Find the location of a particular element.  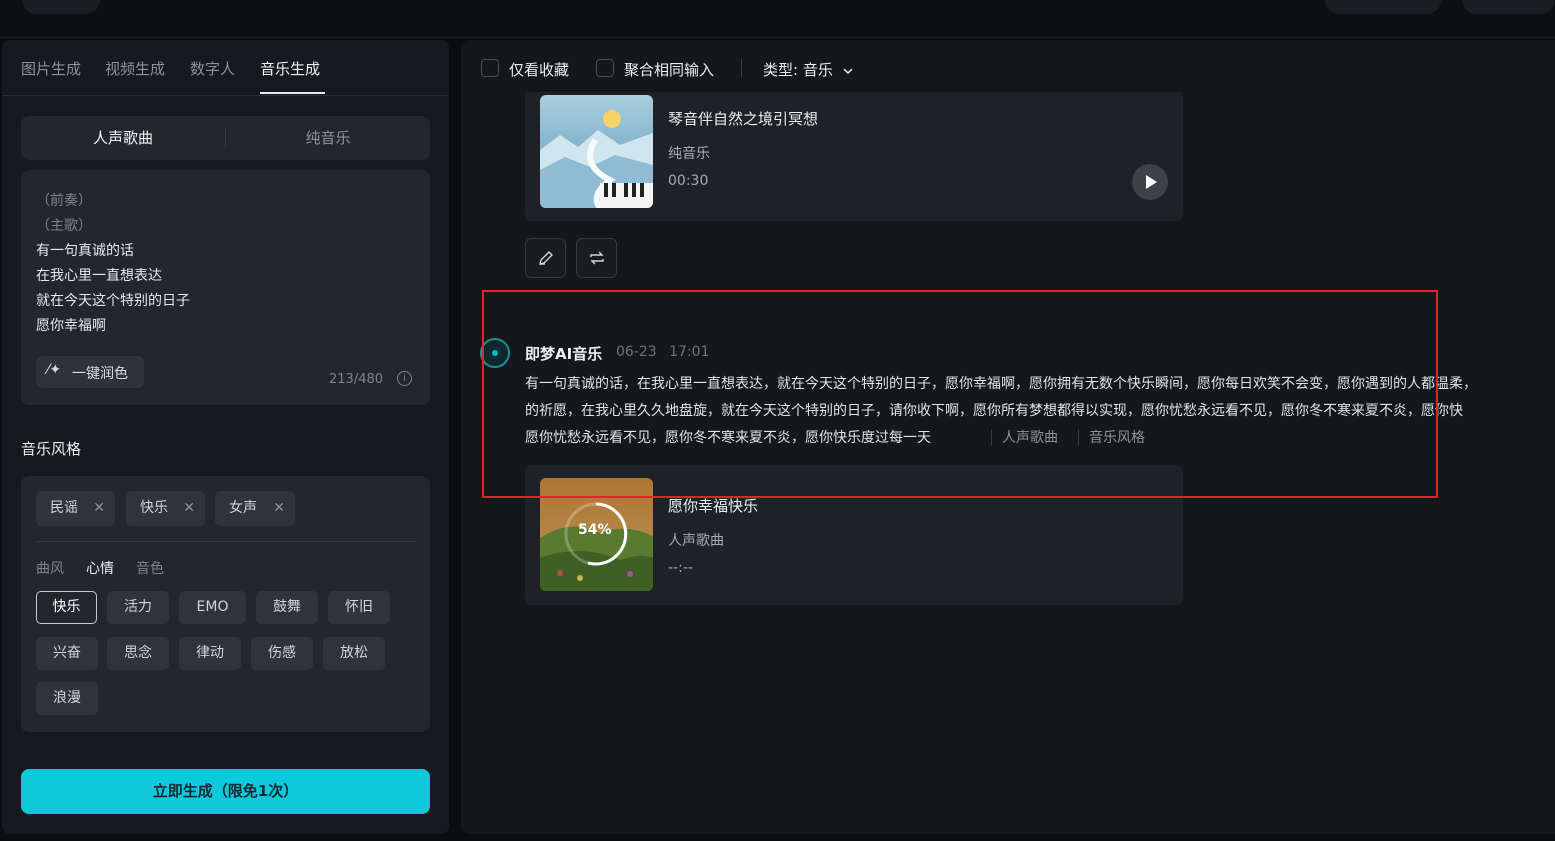

selected-tag: 女声 ✕ is located at coordinates (255, 508).